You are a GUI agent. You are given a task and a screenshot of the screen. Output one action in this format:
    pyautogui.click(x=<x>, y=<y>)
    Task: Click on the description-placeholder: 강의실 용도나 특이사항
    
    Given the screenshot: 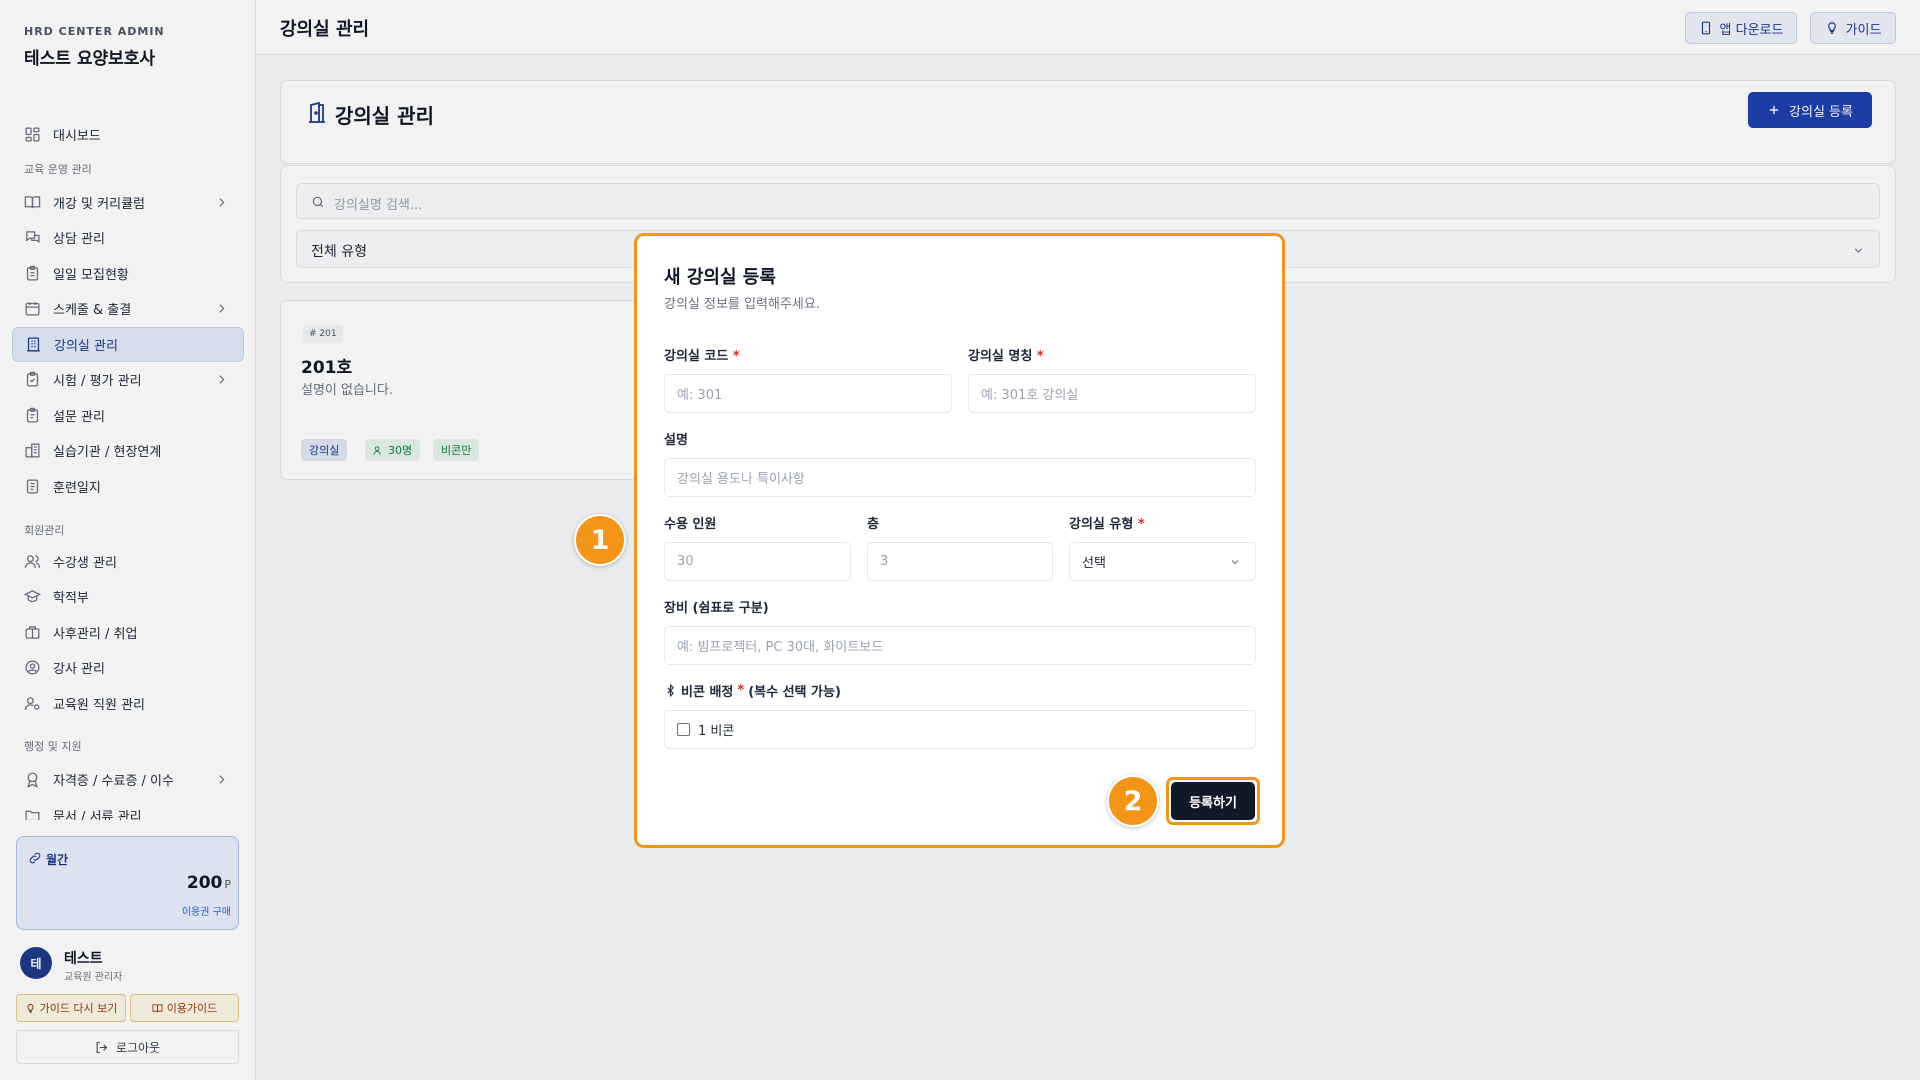 What is the action you would take?
    pyautogui.click(x=741, y=479)
    